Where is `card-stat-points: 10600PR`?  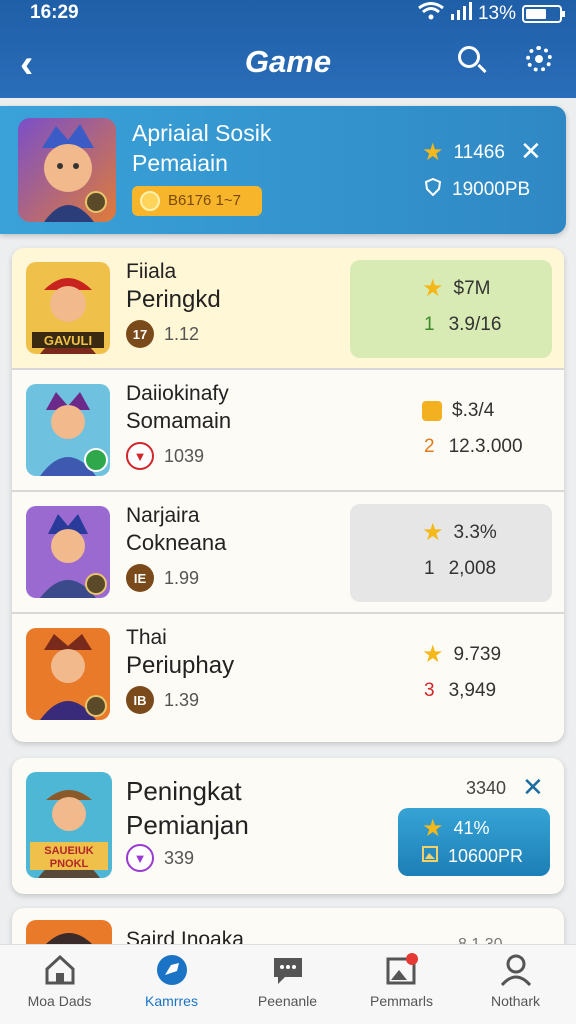
card-stat-points: 10600PR is located at coordinates (472, 856).